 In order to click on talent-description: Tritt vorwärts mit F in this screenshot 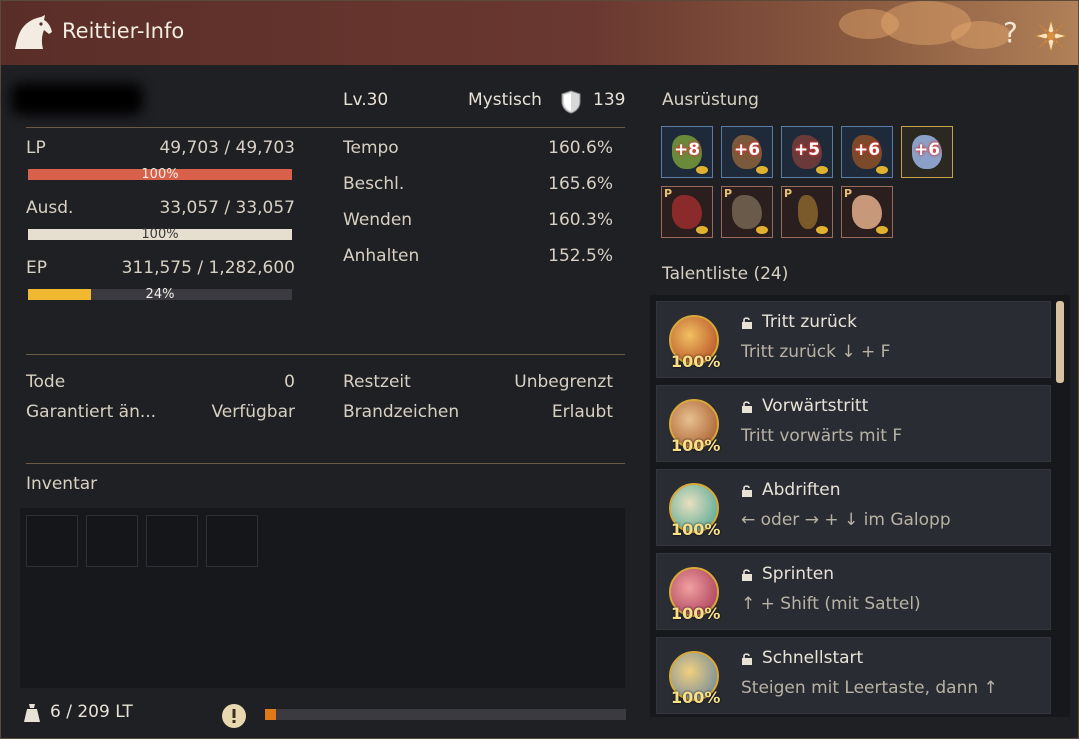, I will do `click(822, 436)`.